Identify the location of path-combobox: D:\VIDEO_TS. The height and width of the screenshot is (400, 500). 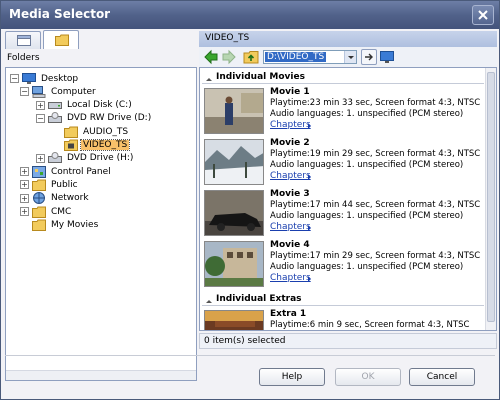
(310, 57).